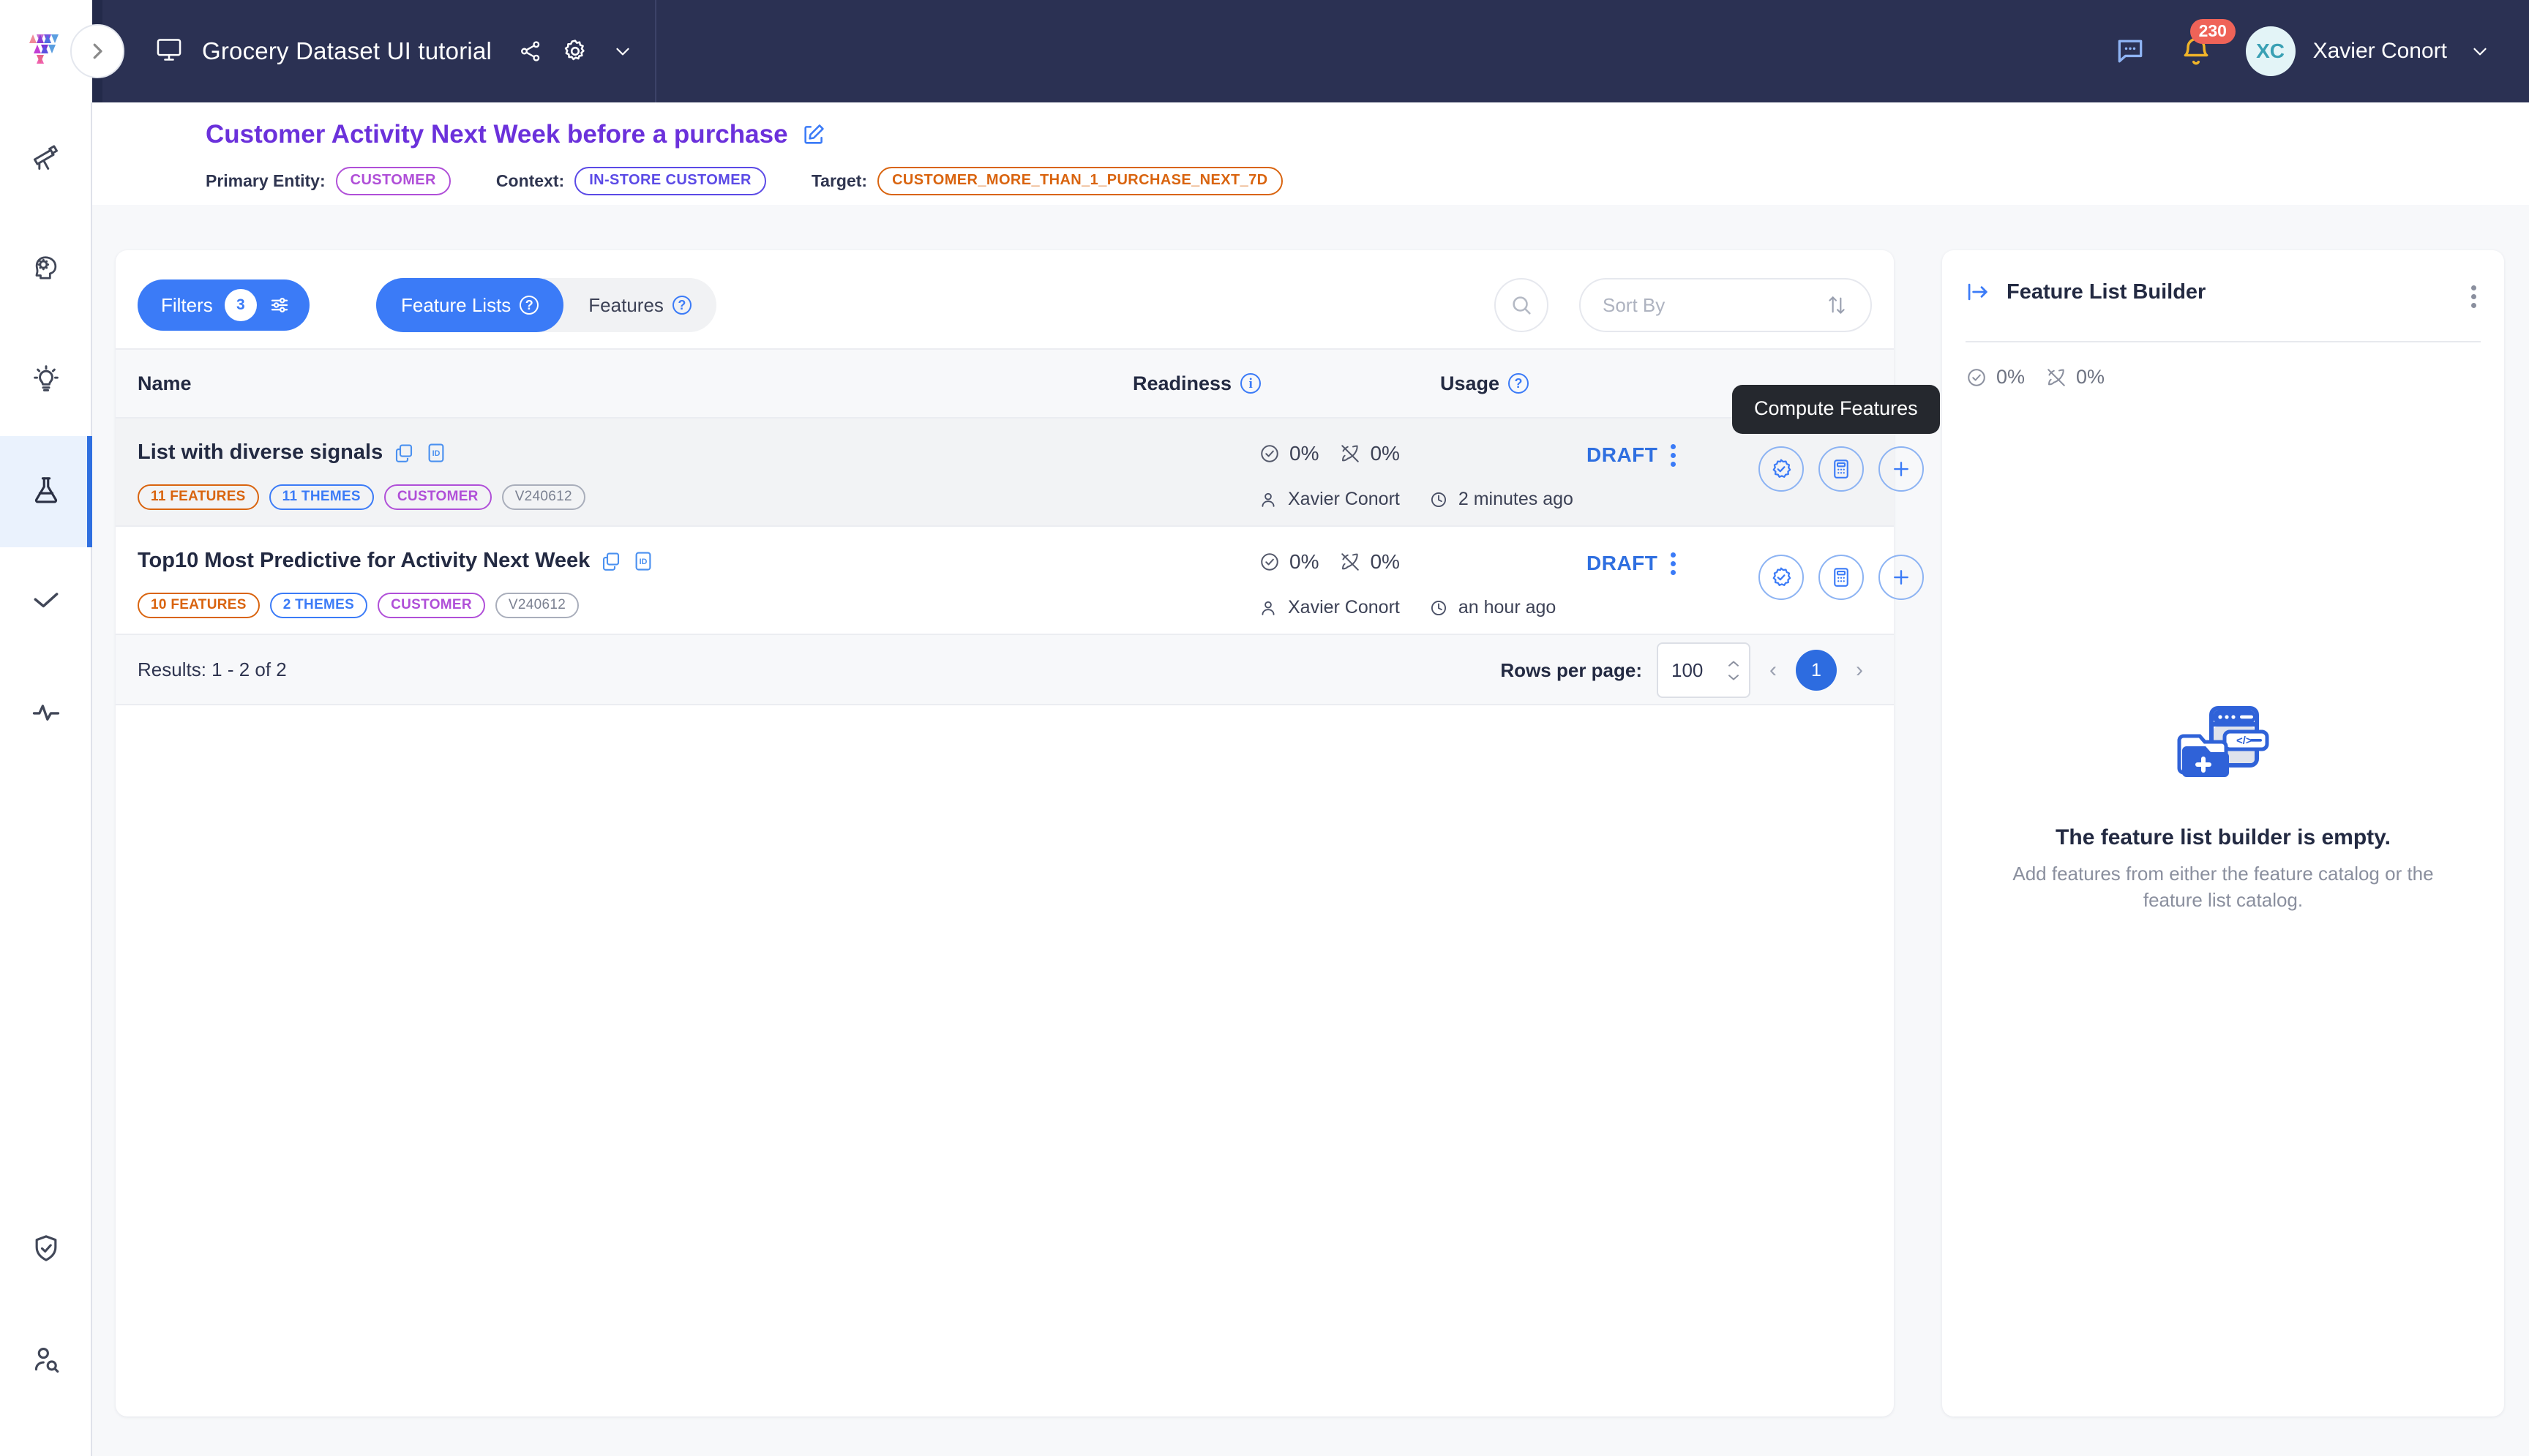 This screenshot has height=1456, width=2529. I want to click on sidebar-expand-button, so click(97, 51).